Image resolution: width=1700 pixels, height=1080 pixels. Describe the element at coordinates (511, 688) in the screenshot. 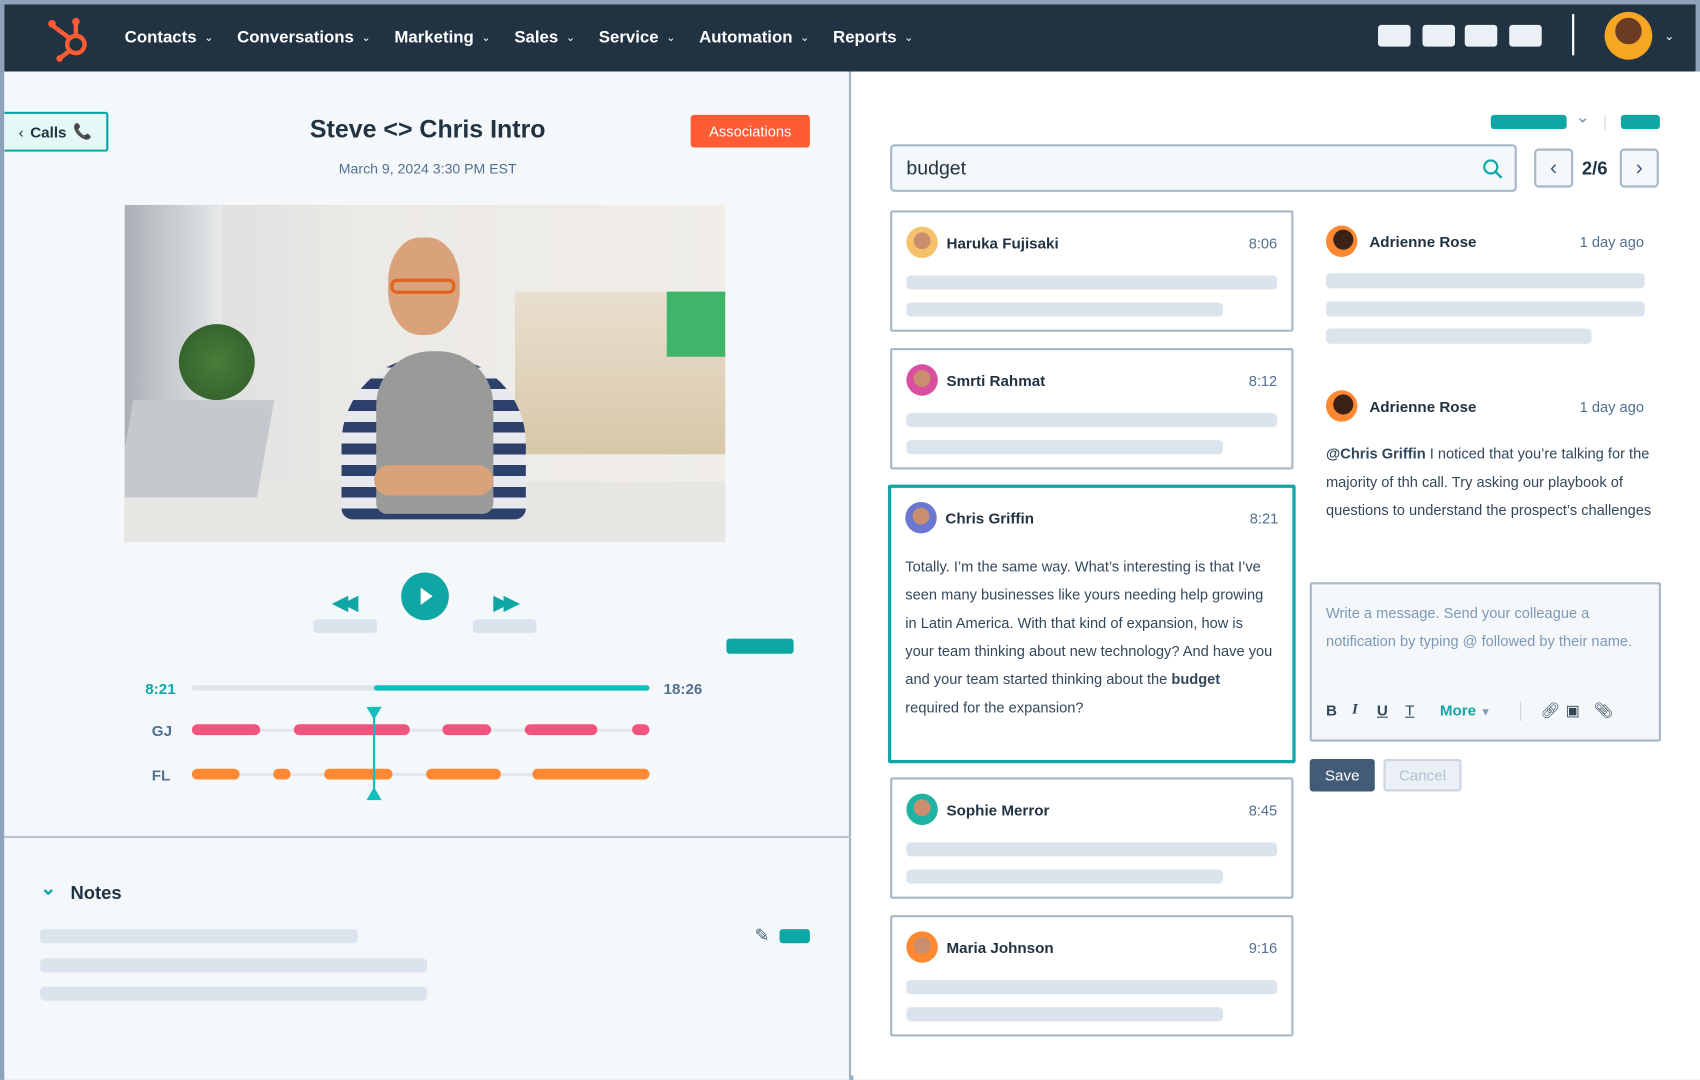

I see `progress-fill` at that location.